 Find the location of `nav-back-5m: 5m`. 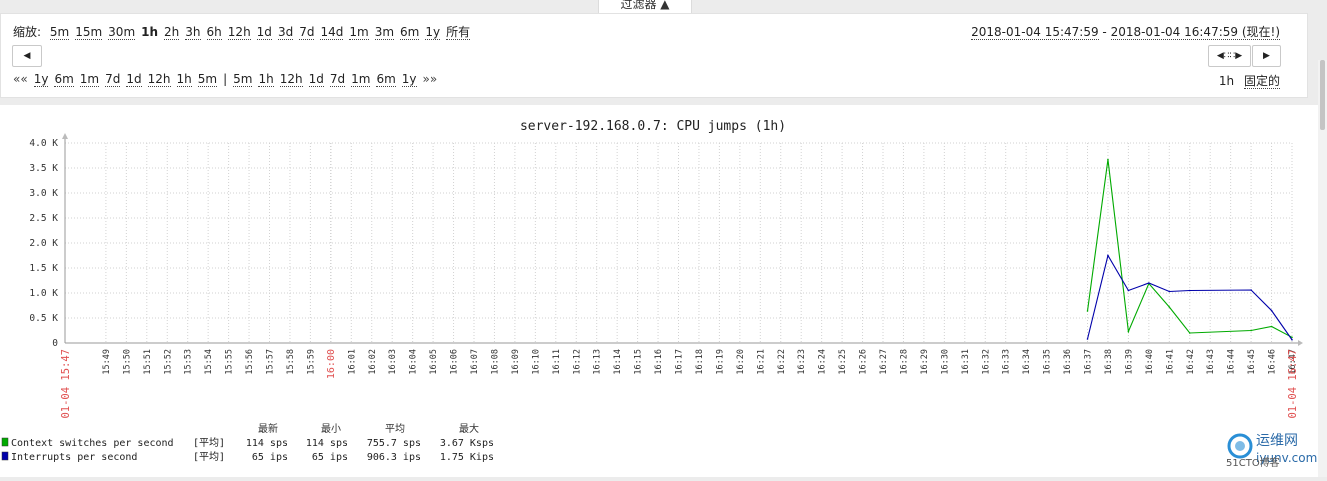

nav-back-5m: 5m is located at coordinates (207, 79).